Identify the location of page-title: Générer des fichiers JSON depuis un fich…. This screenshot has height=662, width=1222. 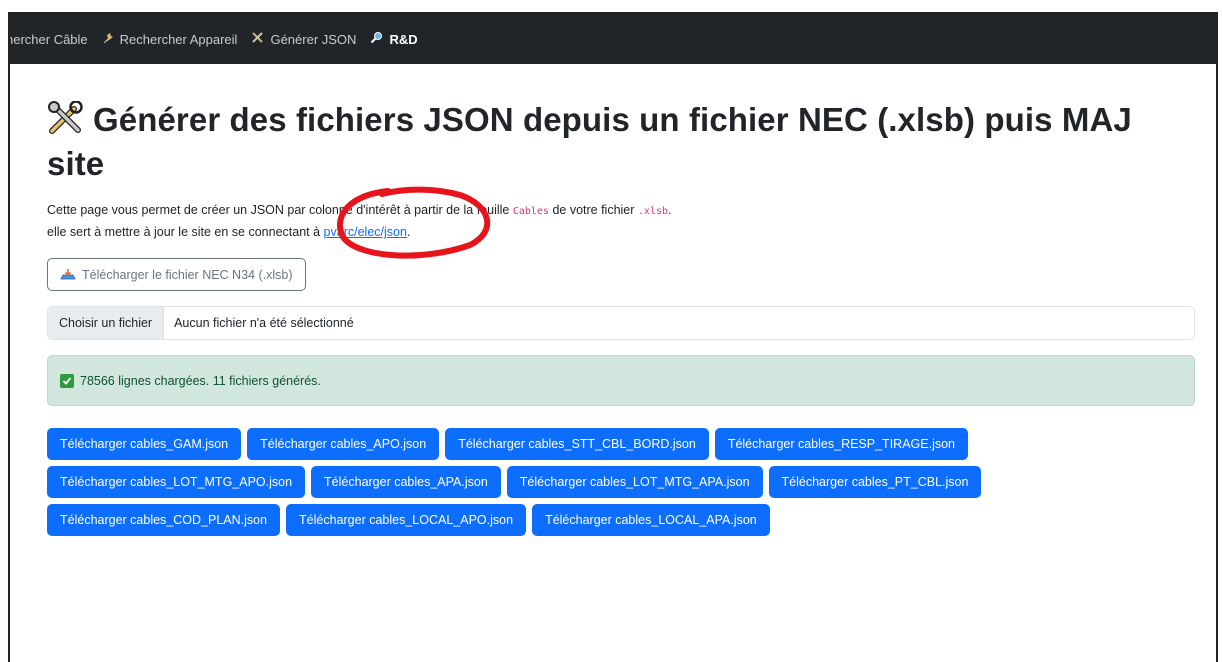
(622, 142).